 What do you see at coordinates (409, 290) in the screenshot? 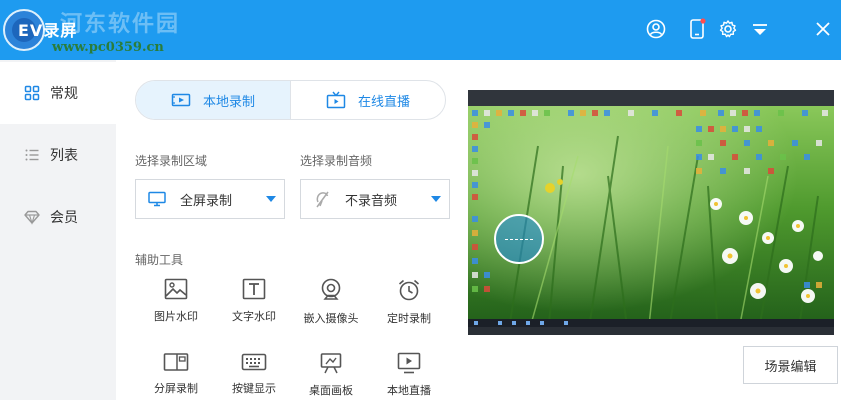
I see `alarm-icon` at bounding box center [409, 290].